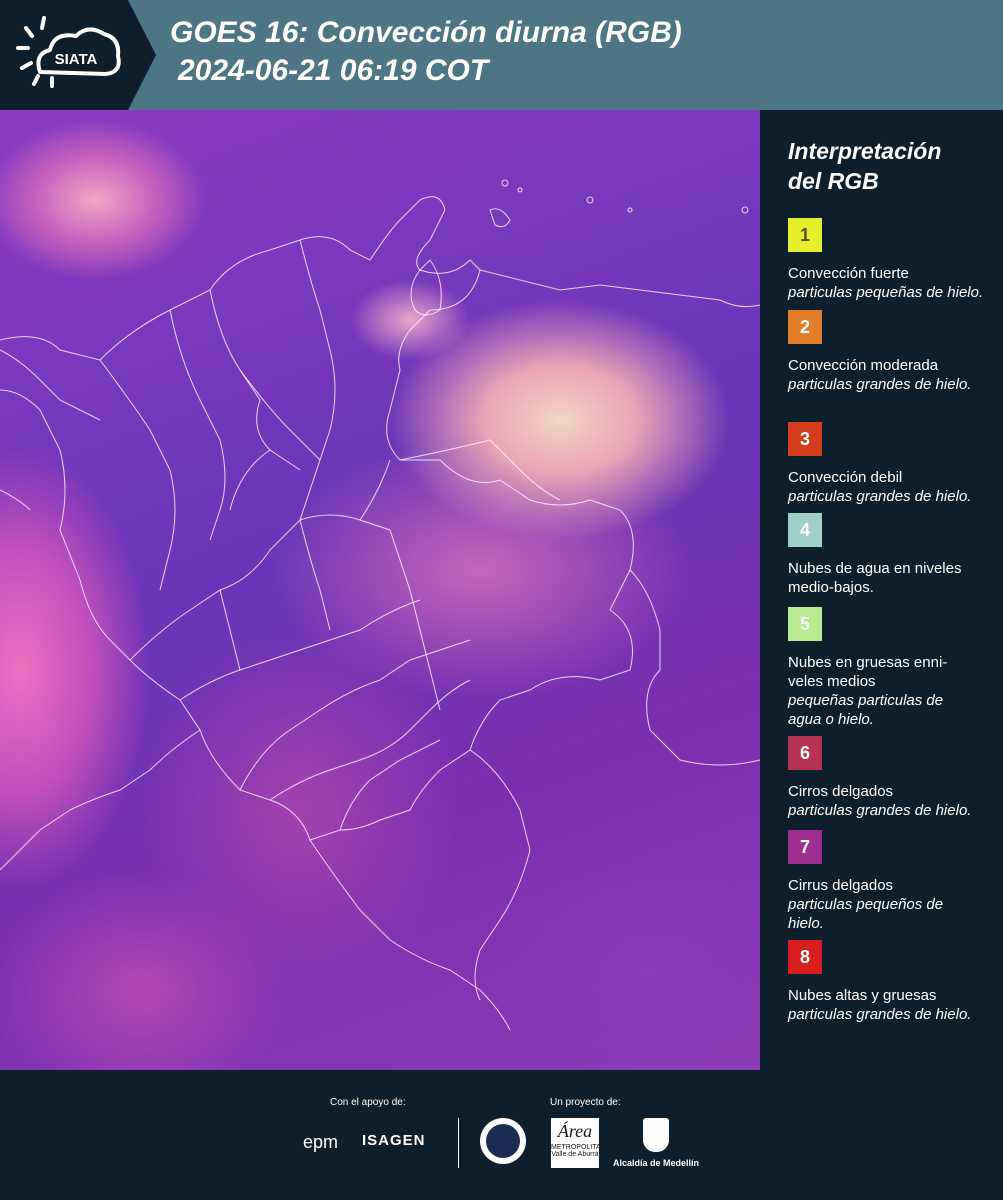  I want to click on amva-logo: Área METROPOLITANA Valle de Aburrá, so click(581, 1143).